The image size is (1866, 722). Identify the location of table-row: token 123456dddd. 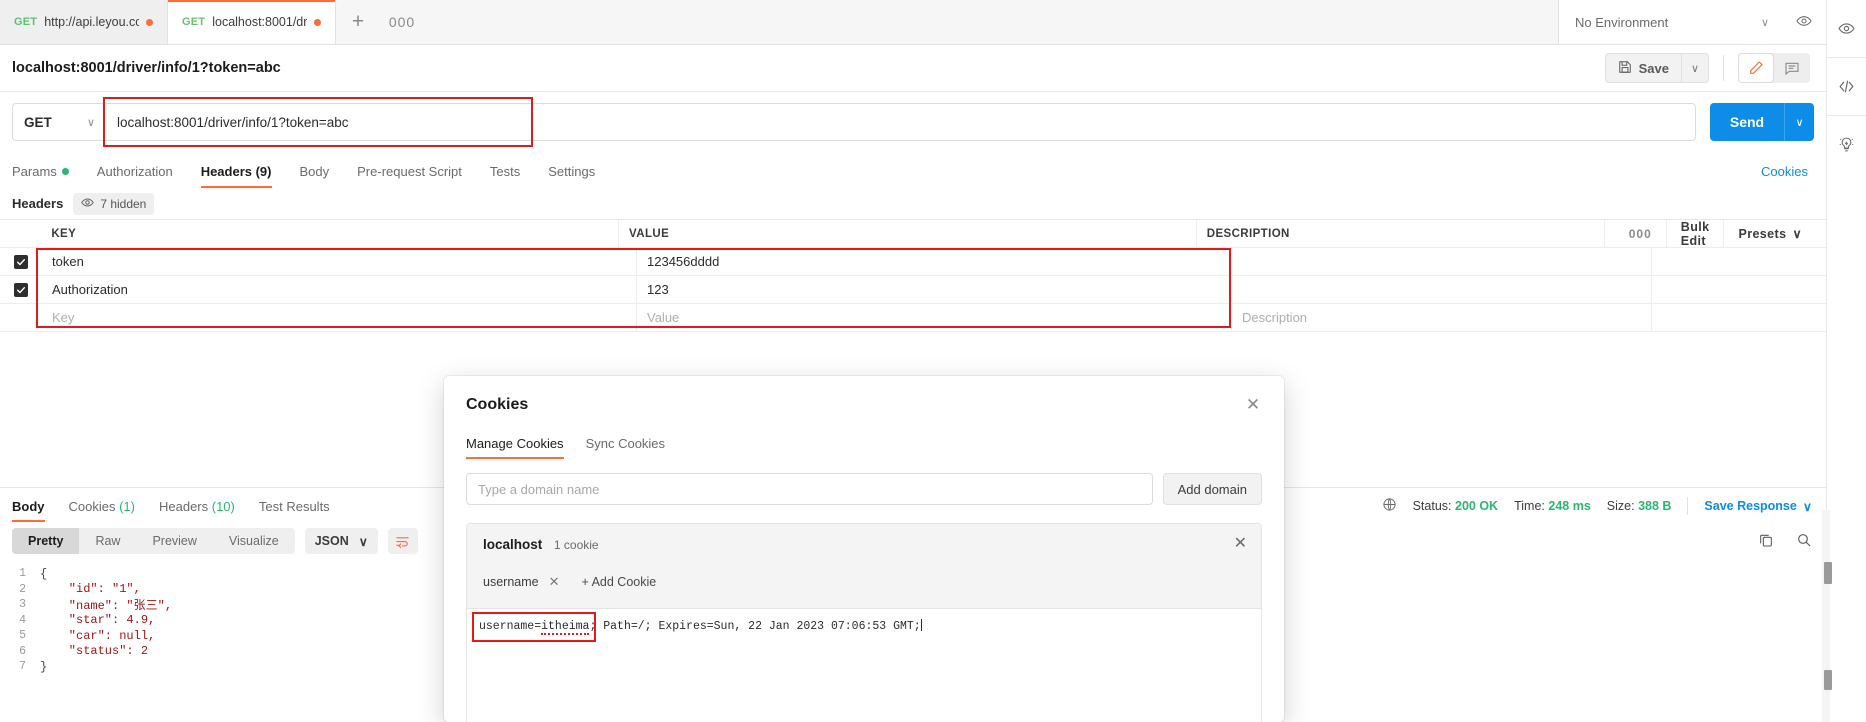
(913, 262).